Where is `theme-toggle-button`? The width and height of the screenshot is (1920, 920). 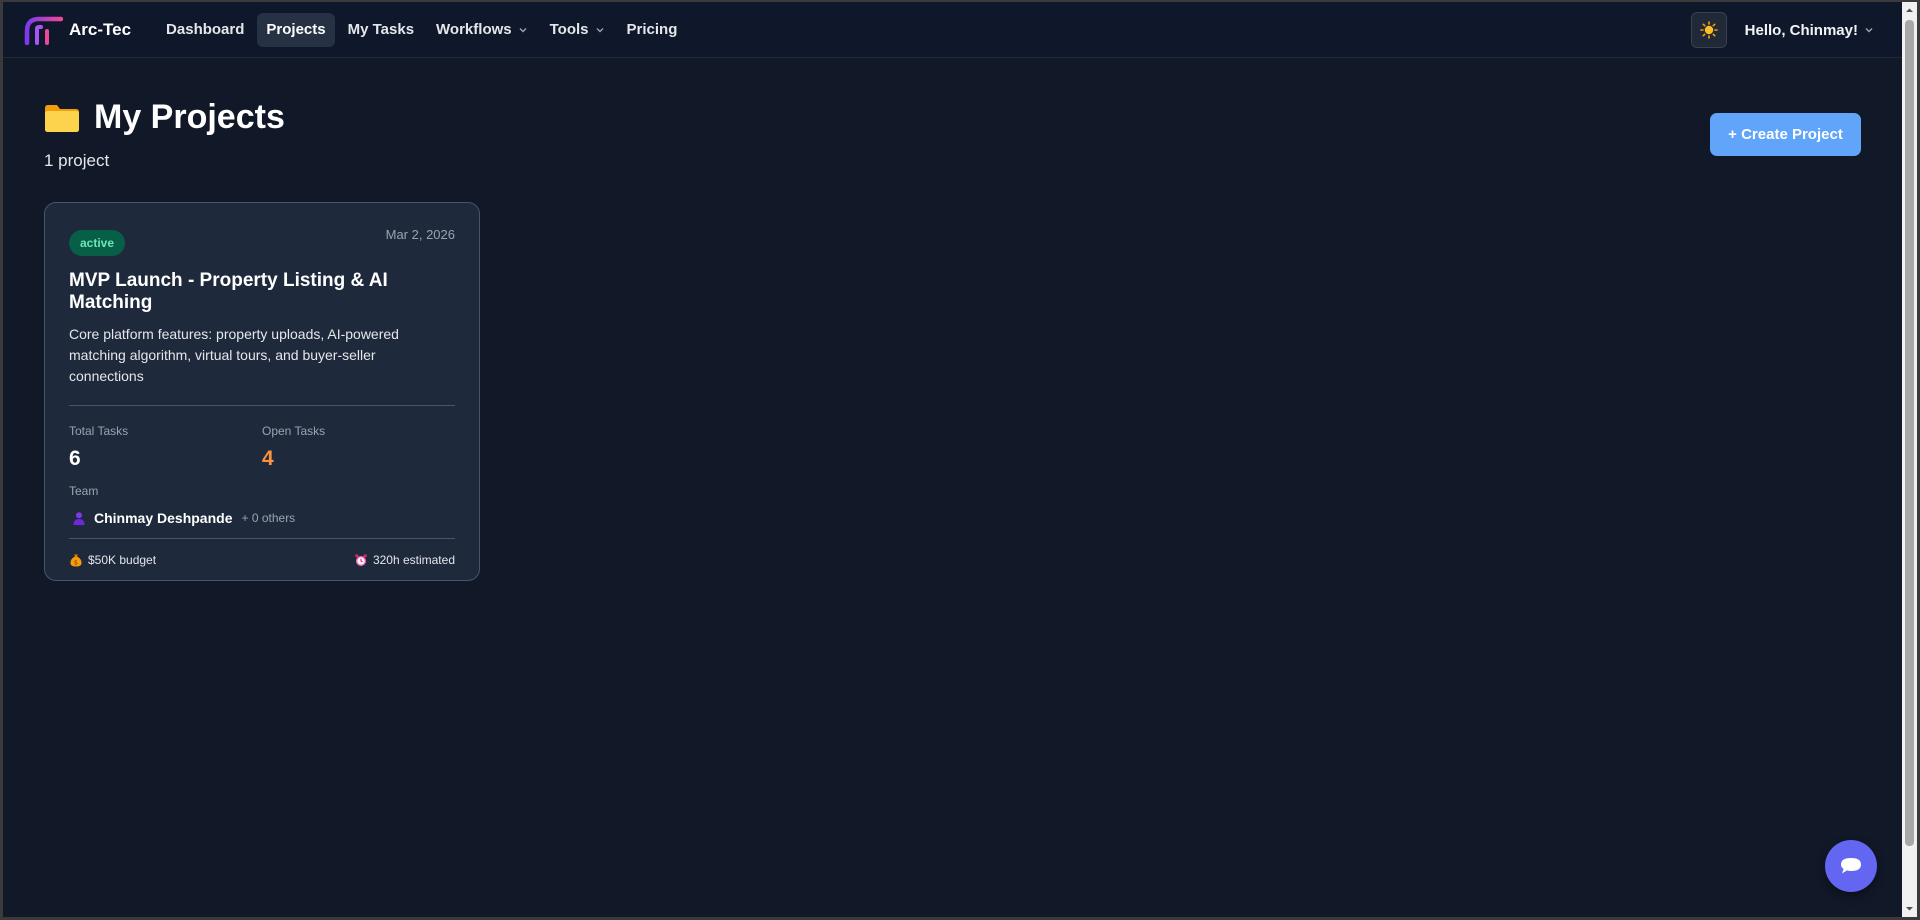 theme-toggle-button is located at coordinates (1708, 30).